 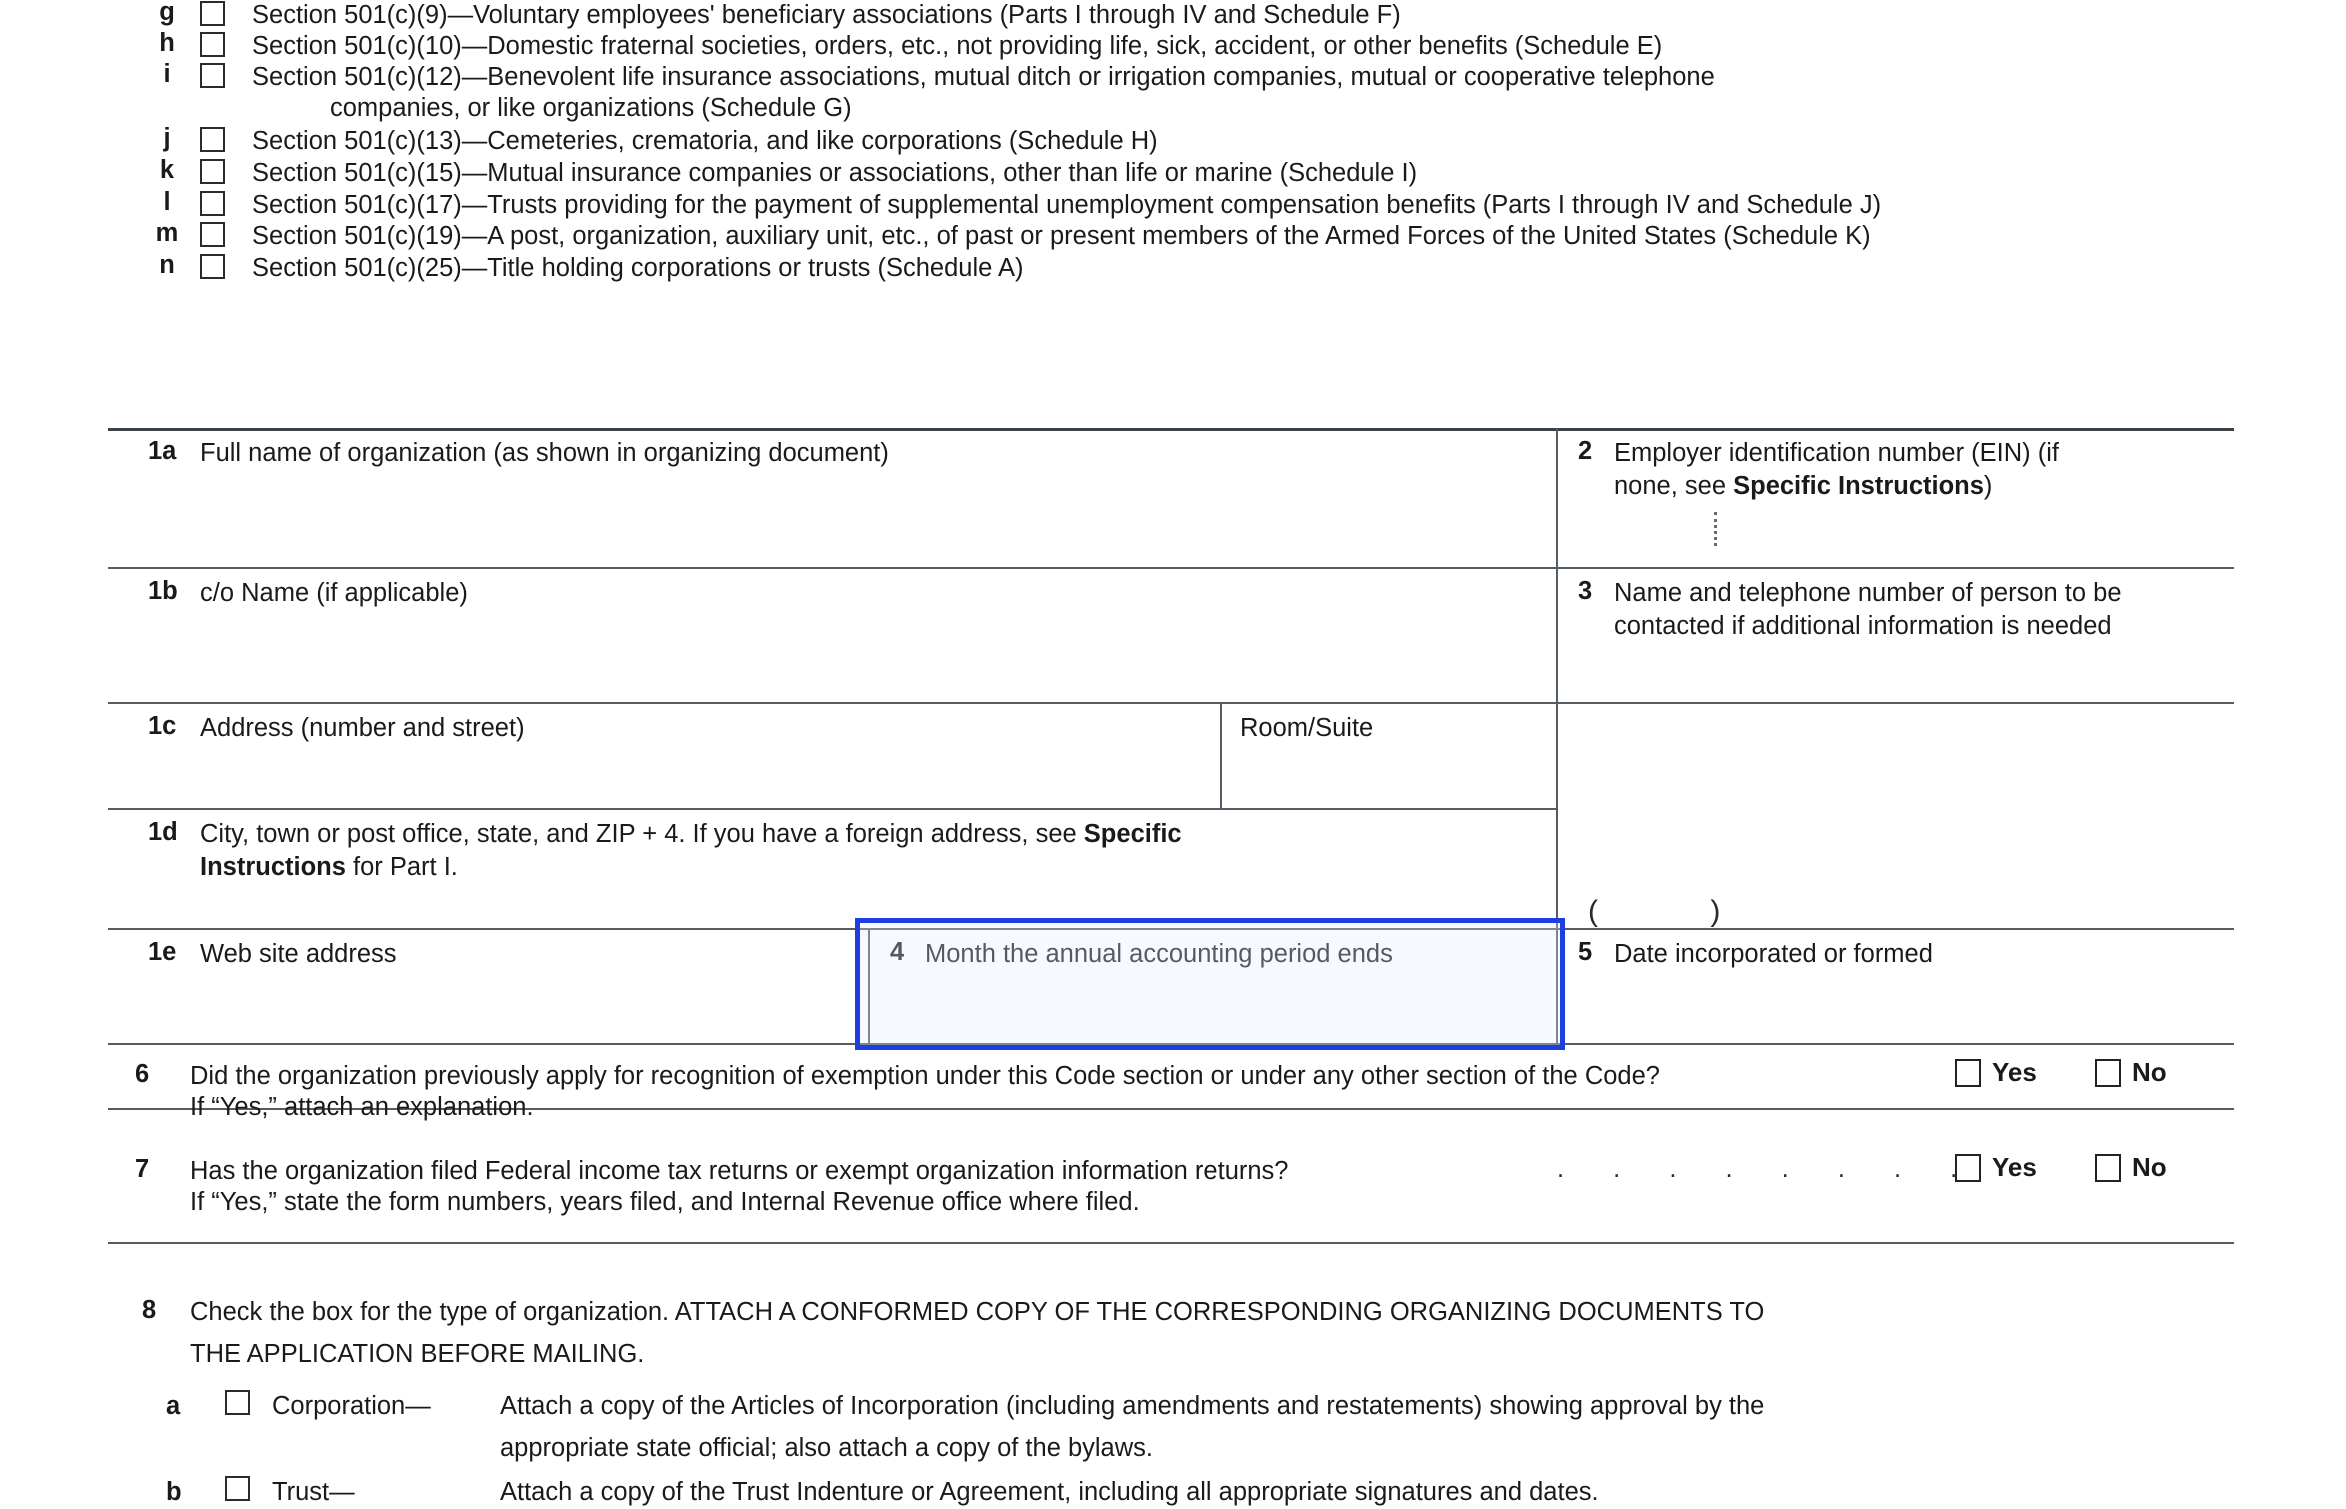 What do you see at coordinates (351, 1406) in the screenshot?
I see `item-8a-type: Corporation—` at bounding box center [351, 1406].